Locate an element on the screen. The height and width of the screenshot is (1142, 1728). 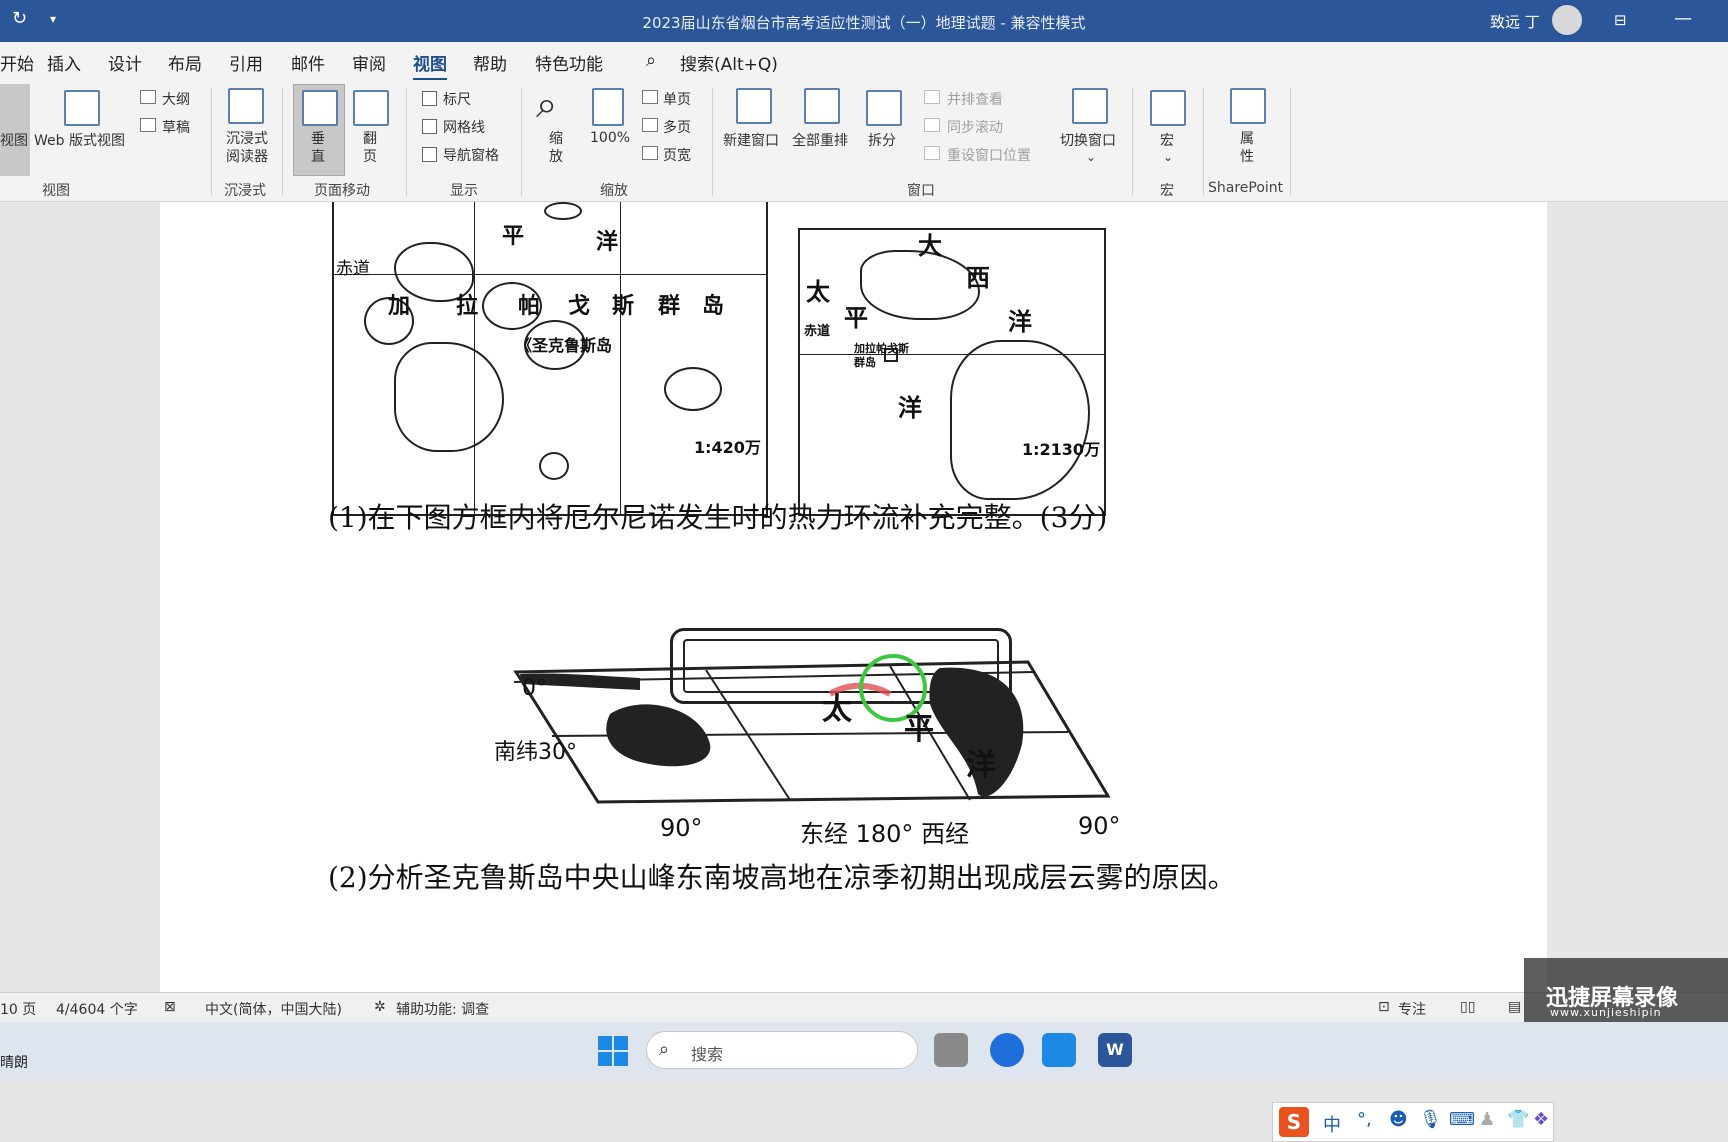
punctuation-icon: °, is located at coordinates (1364, 1119).